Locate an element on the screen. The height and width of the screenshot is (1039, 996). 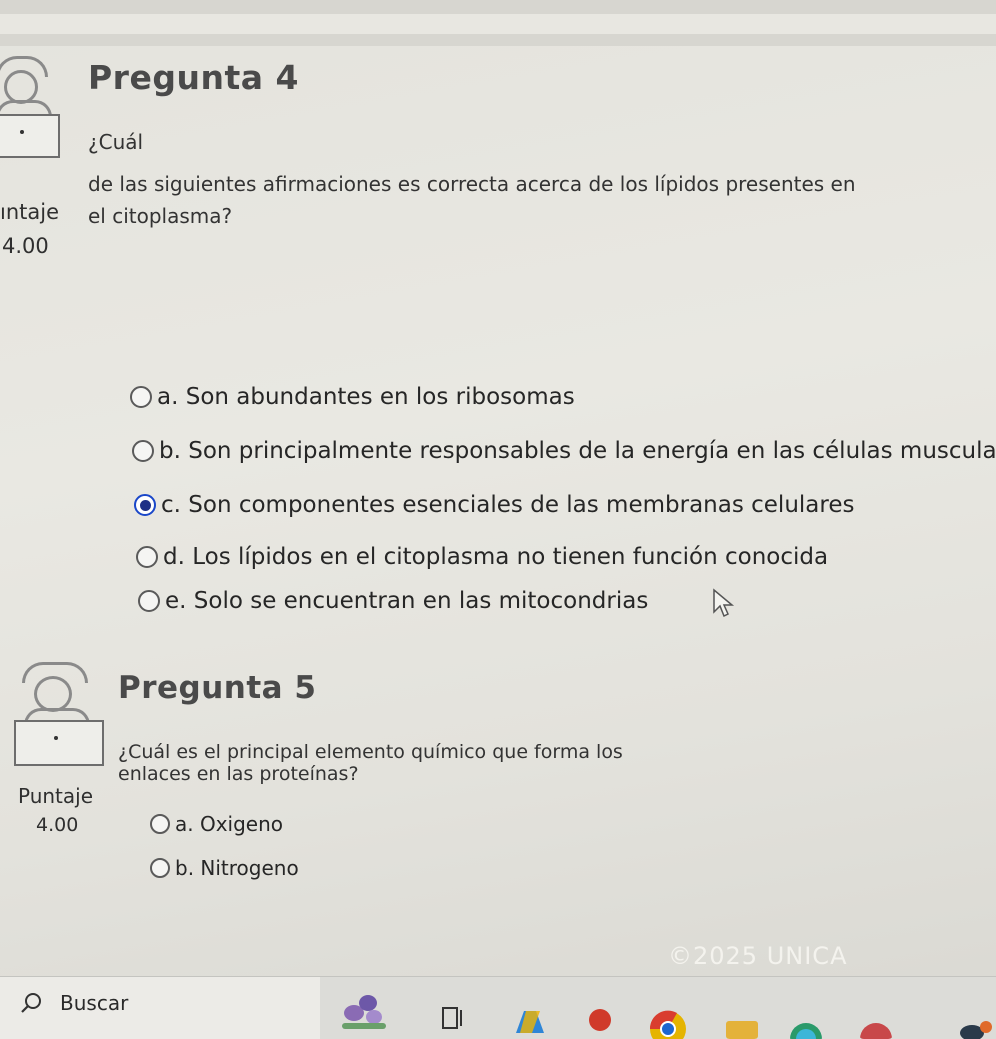
weather-icon is located at coordinates (976, 1029).